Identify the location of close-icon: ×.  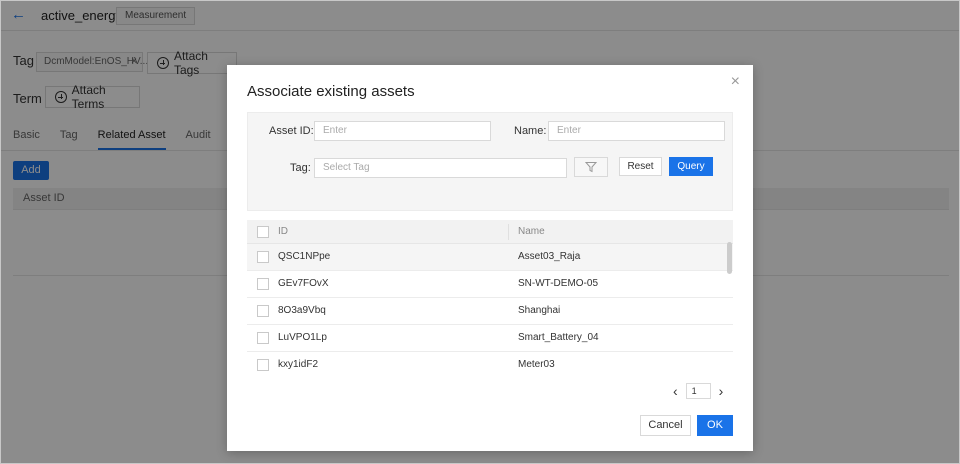
(735, 82).